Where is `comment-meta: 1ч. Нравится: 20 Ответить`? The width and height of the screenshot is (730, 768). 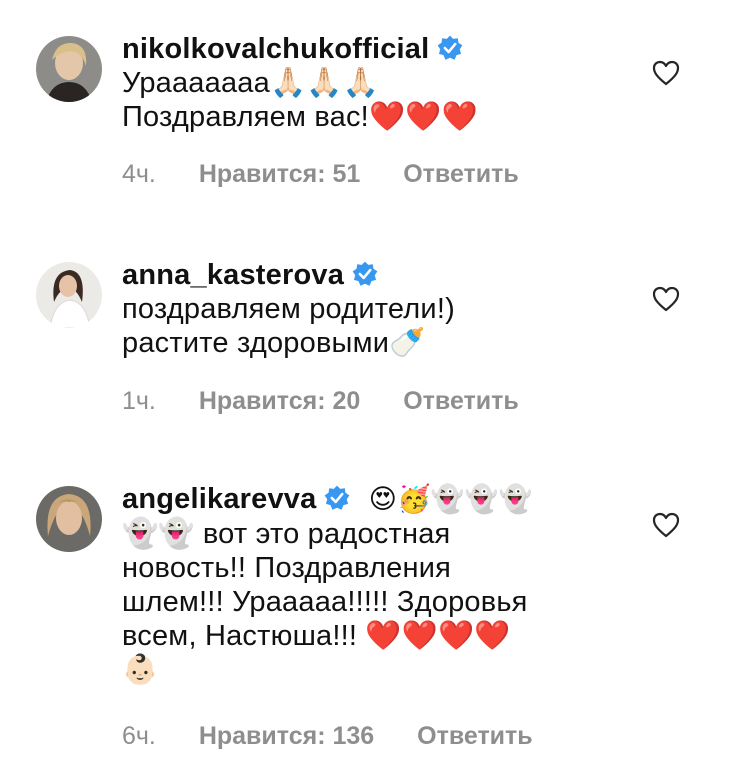
comment-meta: 1ч. Нравится: 20 Ответить is located at coordinates (320, 401).